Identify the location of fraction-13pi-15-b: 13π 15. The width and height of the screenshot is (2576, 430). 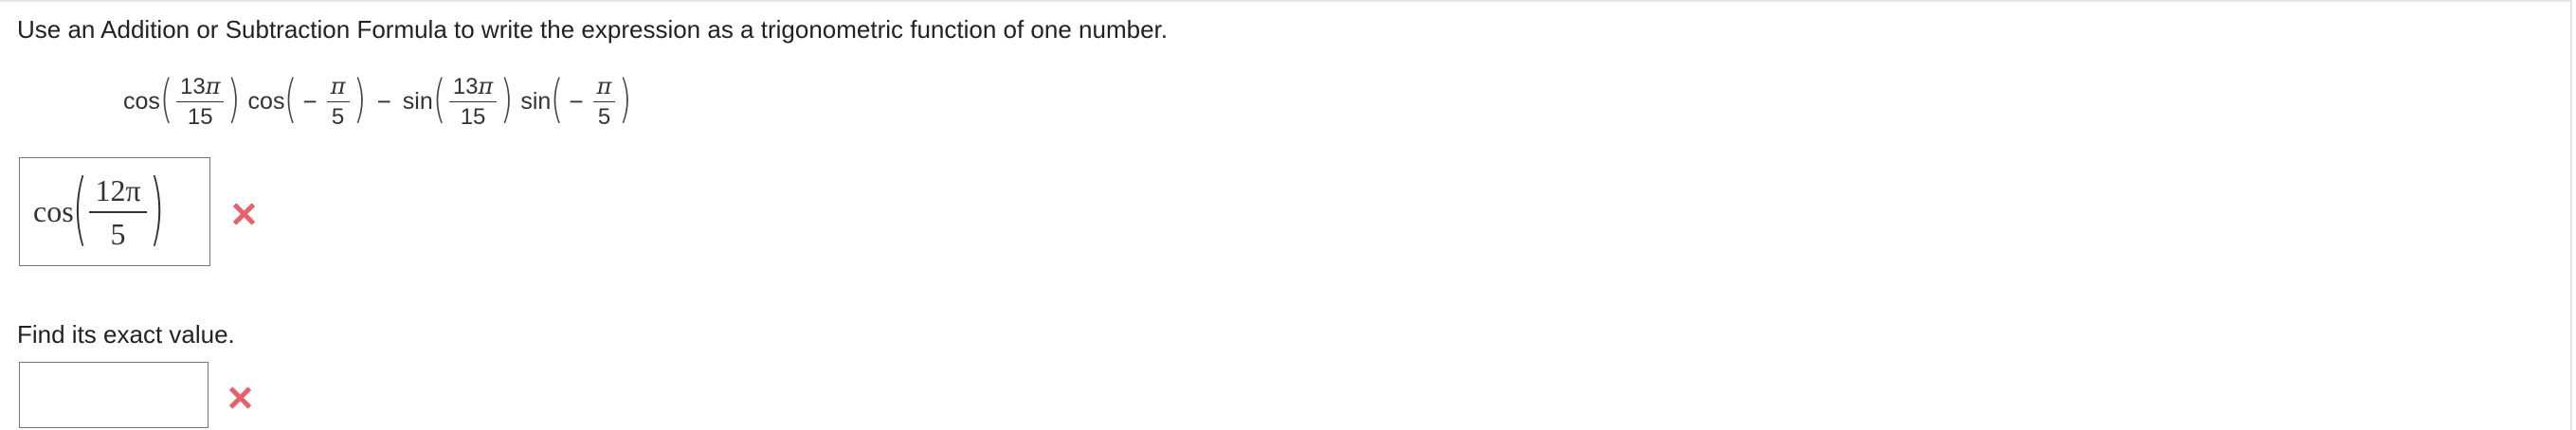
(473, 103).